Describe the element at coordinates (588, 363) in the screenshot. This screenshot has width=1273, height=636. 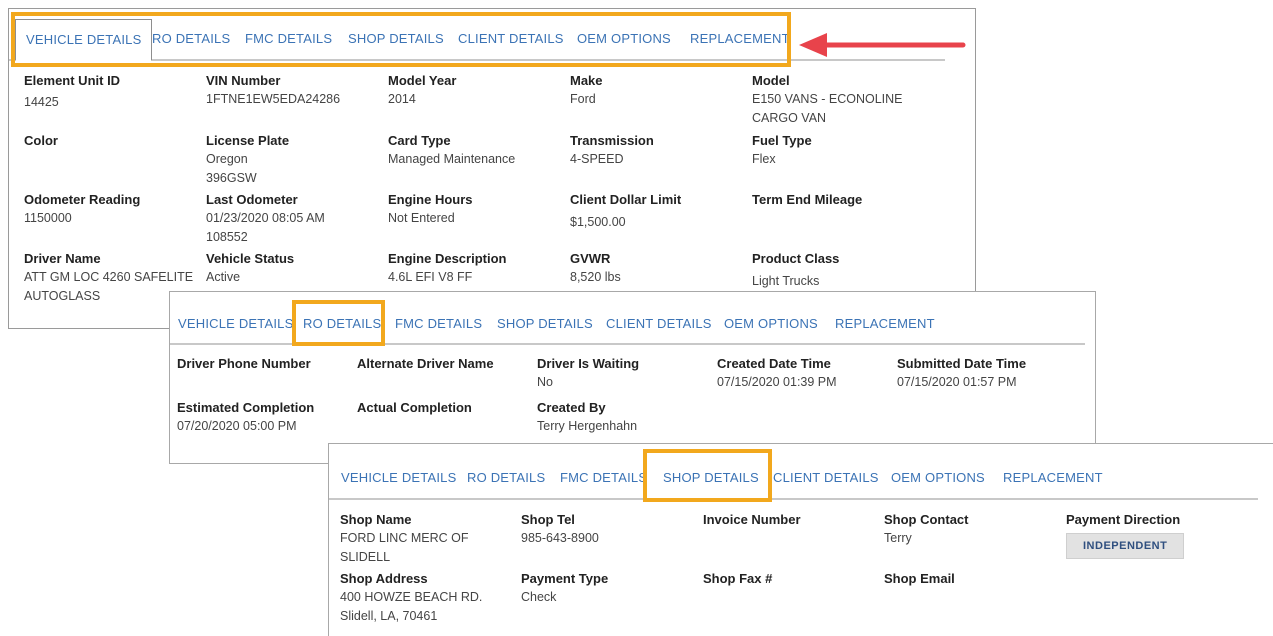
I see `field-label: Driver Is Waiting` at that location.